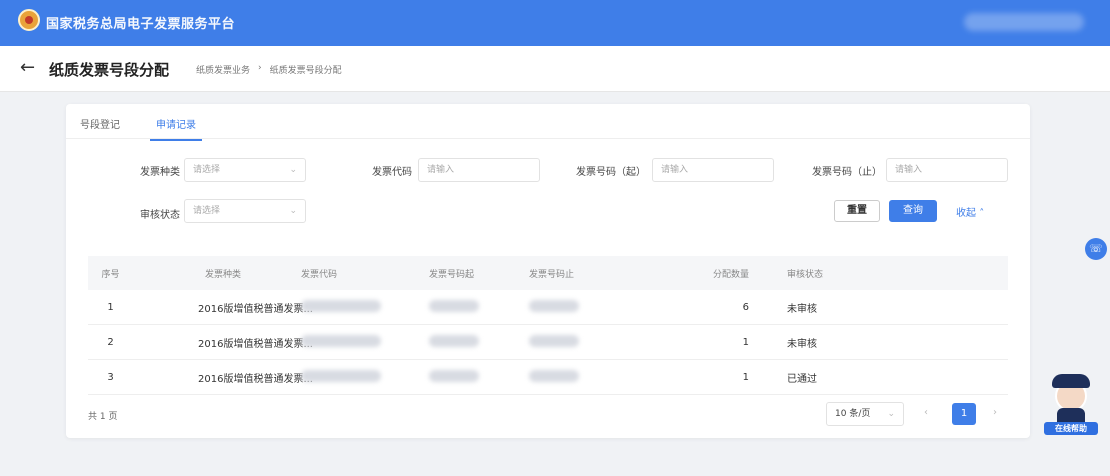  Describe the element at coordinates (1071, 404) in the screenshot. I see `assistant-avatar: 在线帮助` at that location.